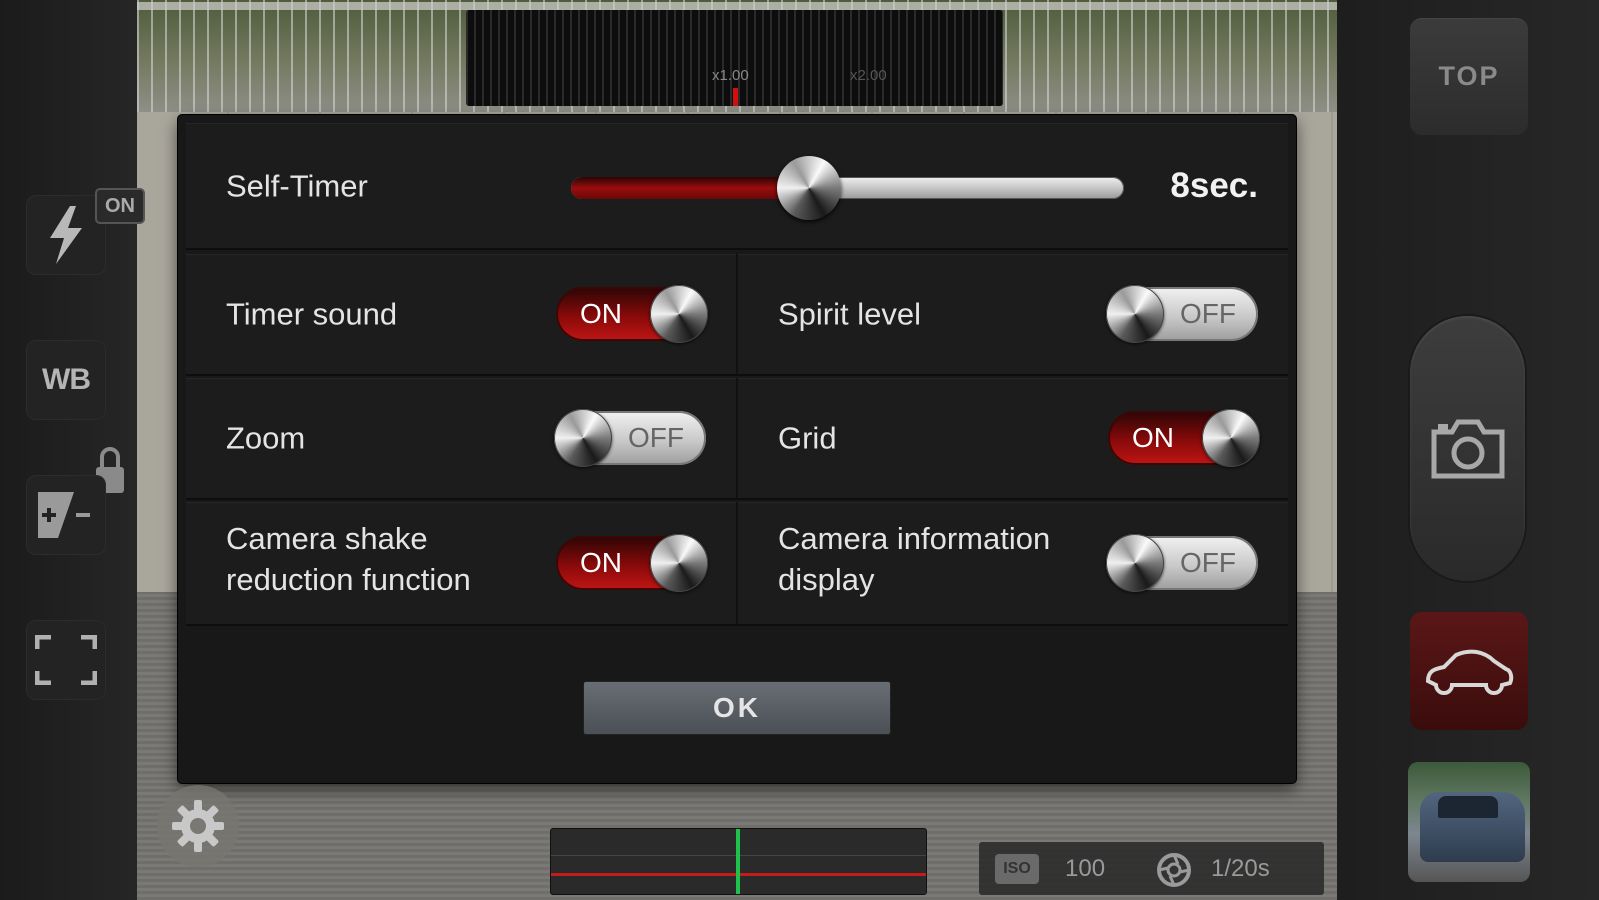  What do you see at coordinates (348, 559) in the screenshot?
I see `camera-shake-reduction-label: Camera shake reduction function` at bounding box center [348, 559].